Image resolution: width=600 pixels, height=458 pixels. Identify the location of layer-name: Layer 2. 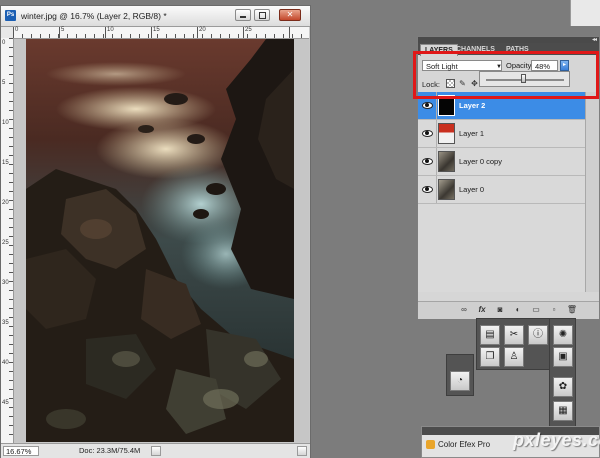
(472, 105).